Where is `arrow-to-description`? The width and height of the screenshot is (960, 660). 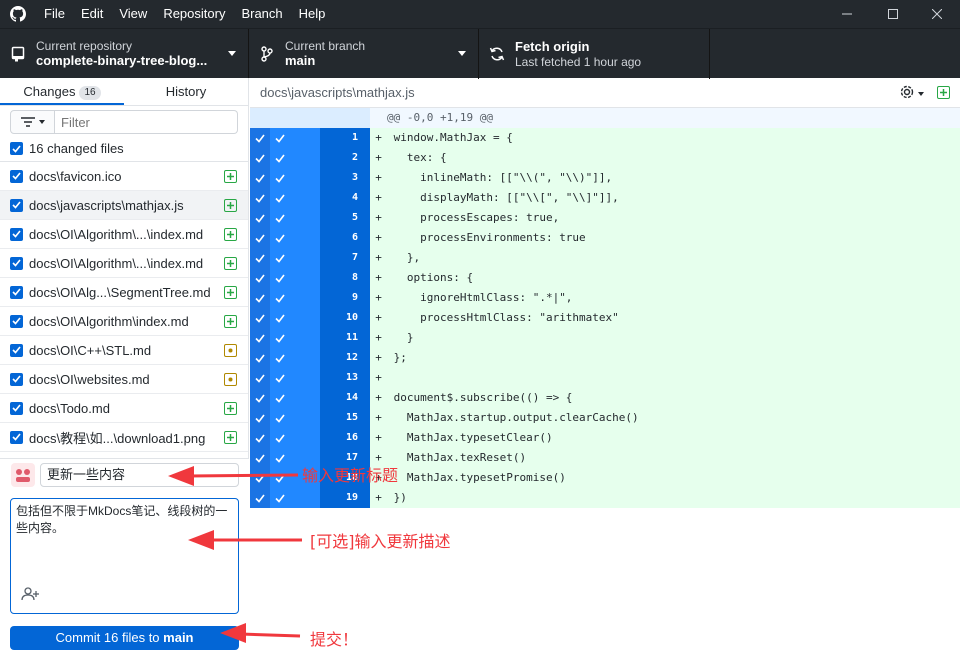 arrow-to-description is located at coordinates (245, 540).